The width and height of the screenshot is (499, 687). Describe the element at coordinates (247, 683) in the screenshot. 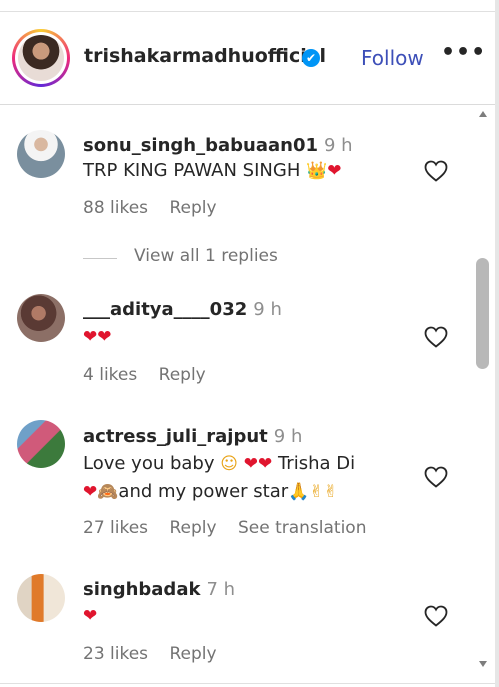

I see `bottom-divider` at that location.